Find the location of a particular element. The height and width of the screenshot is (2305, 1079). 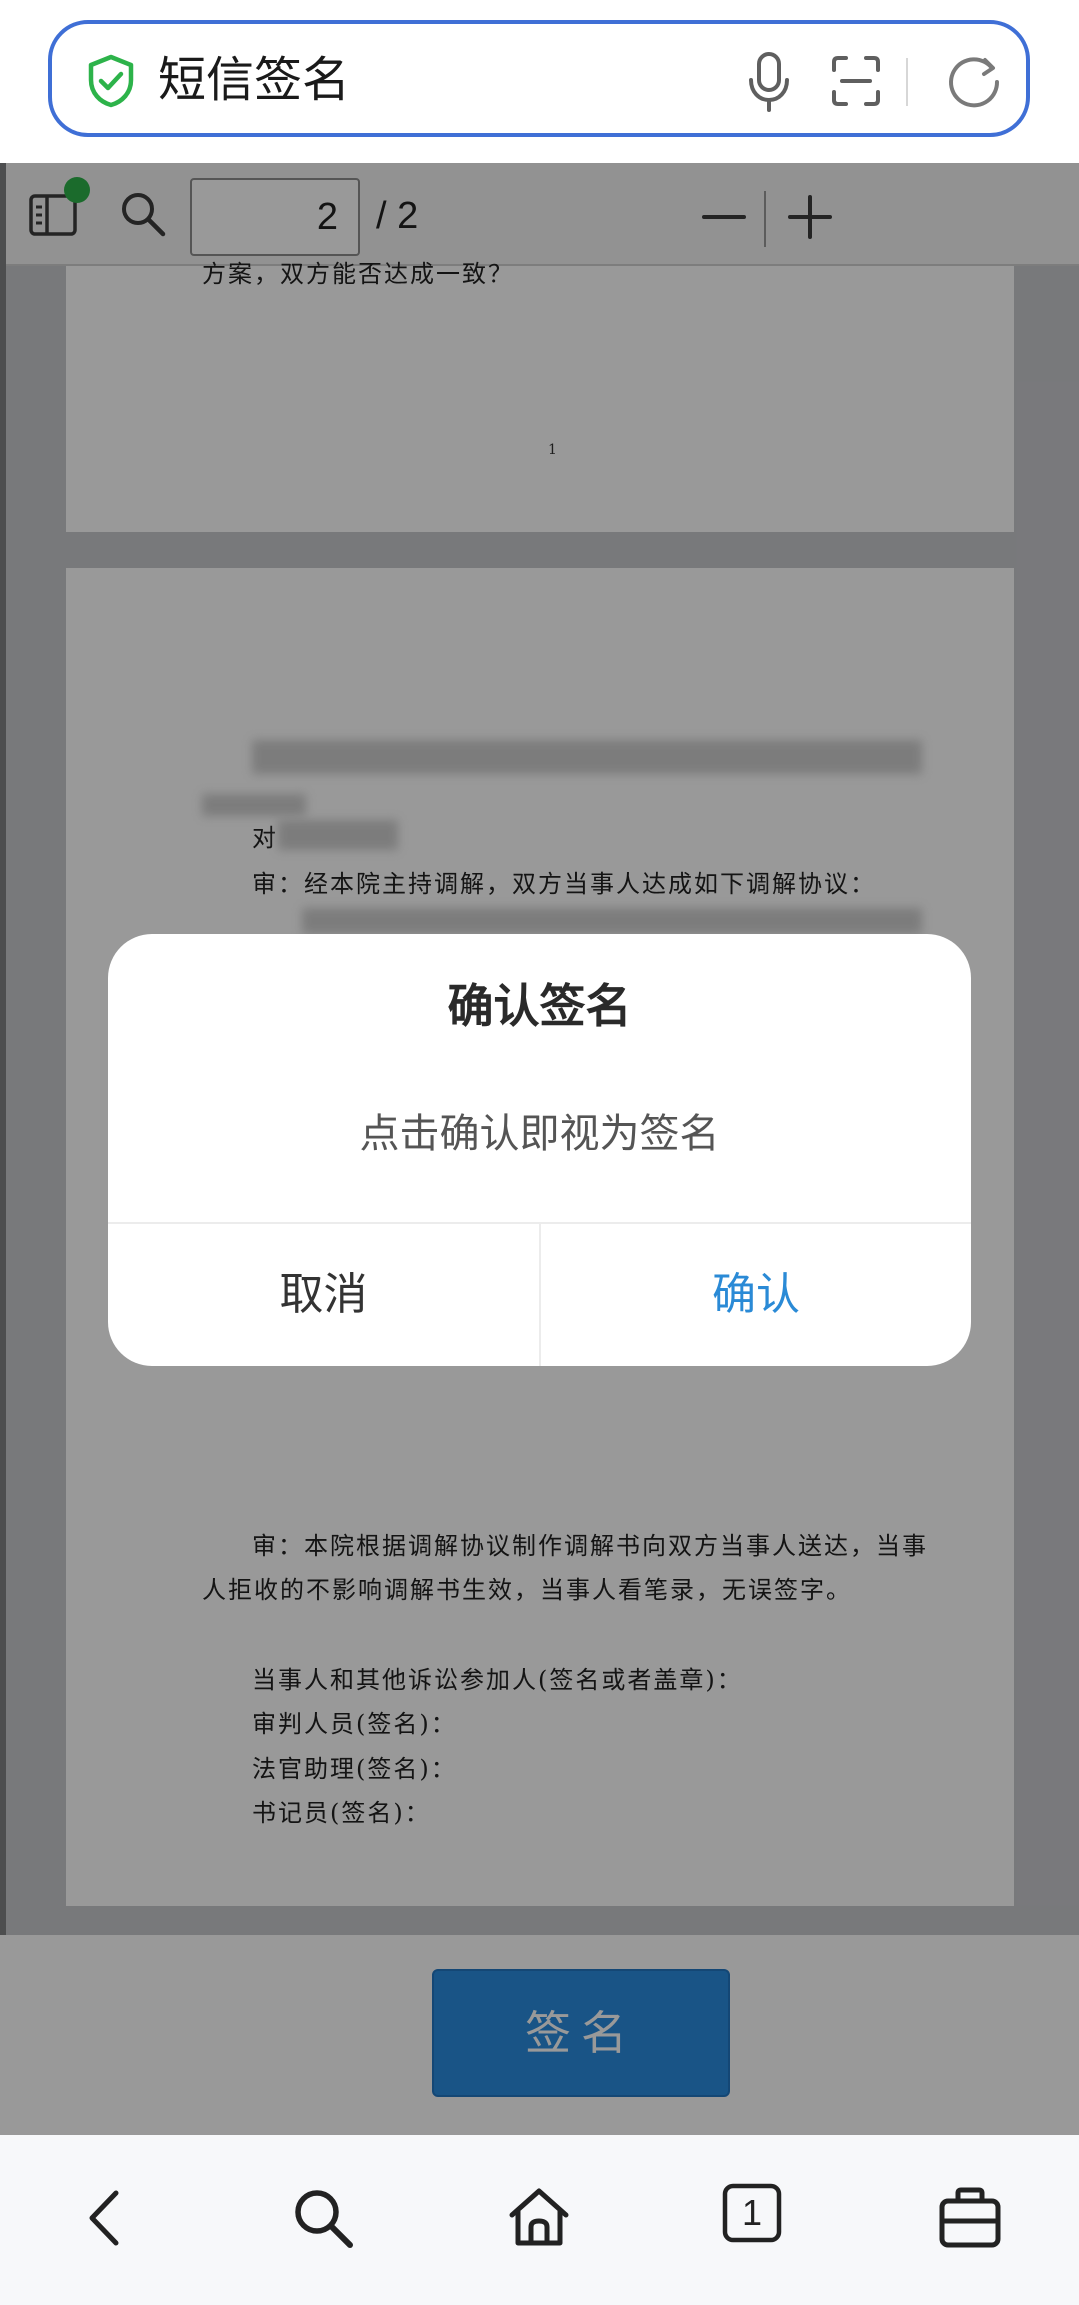

home-icon is located at coordinates (539, 2218).